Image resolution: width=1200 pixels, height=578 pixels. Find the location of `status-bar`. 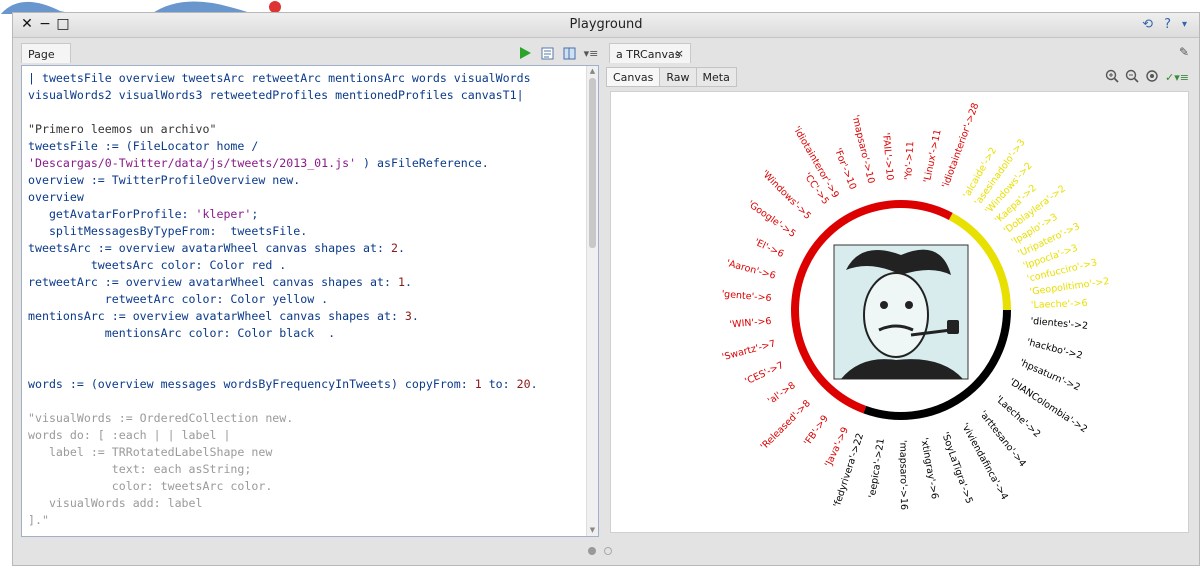

status-bar is located at coordinates (606, 552).